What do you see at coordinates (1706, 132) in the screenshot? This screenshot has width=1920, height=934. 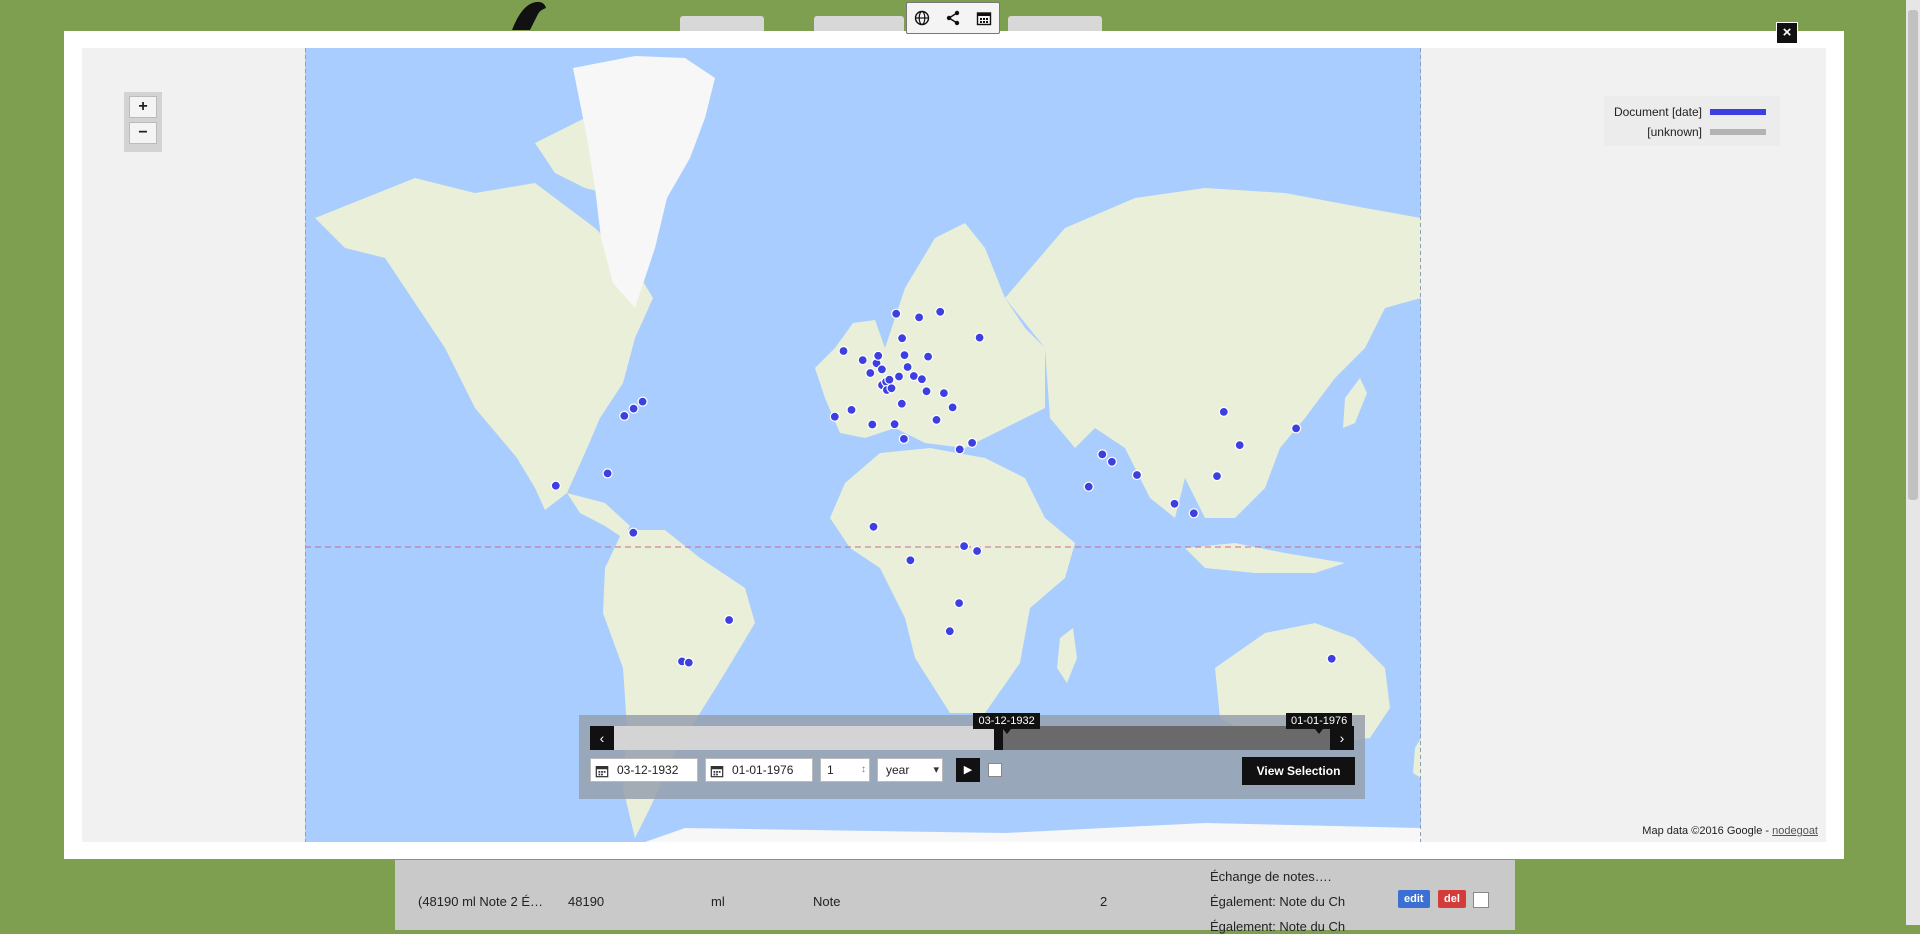 I see `legend-item: [unknown]` at bounding box center [1706, 132].